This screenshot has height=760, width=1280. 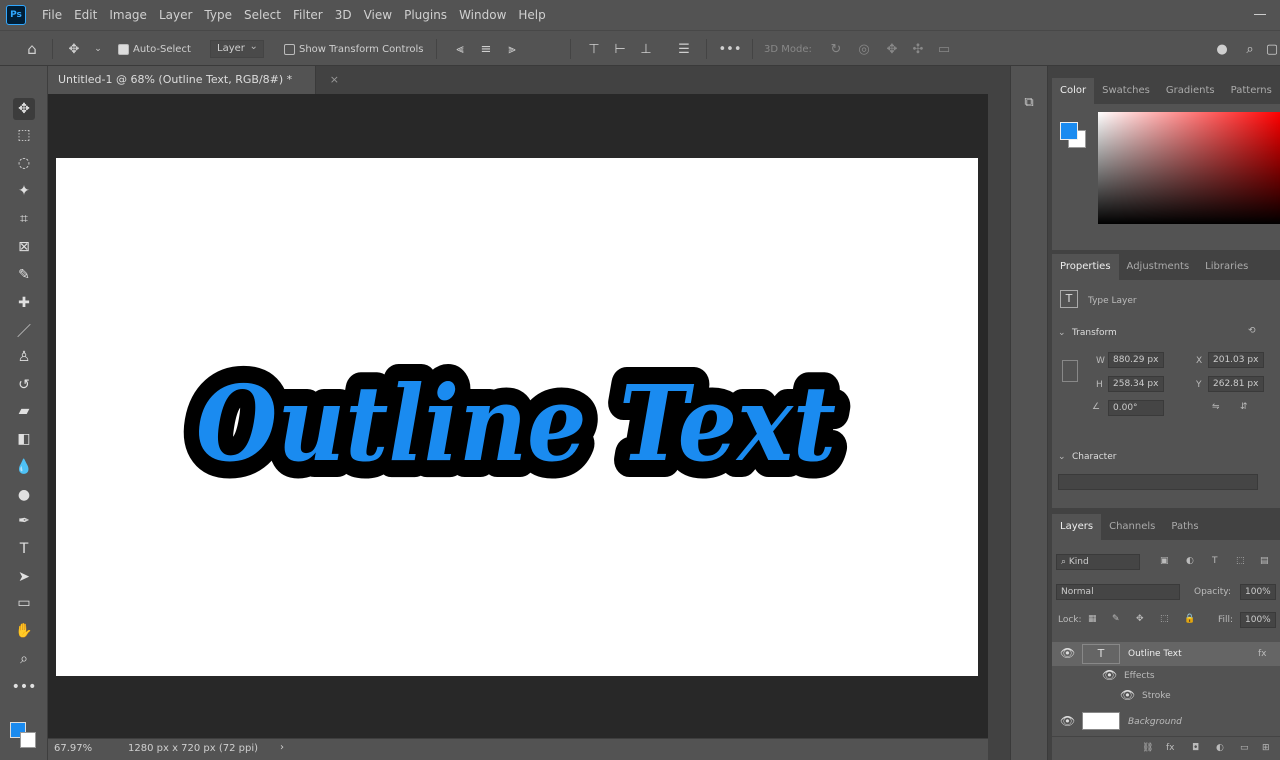 What do you see at coordinates (175, 15) in the screenshot?
I see `menu-layer: Layer` at bounding box center [175, 15].